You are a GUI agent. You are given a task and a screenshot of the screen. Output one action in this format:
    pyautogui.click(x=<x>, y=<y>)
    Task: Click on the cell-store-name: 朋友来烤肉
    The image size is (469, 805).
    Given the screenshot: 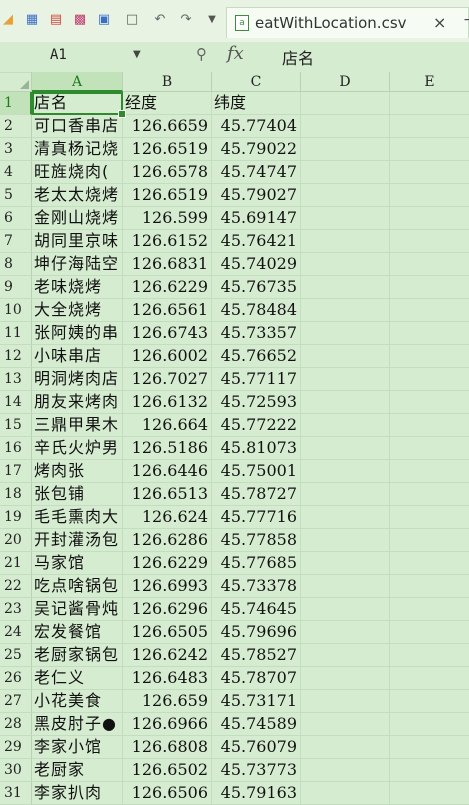 What is the action you would take?
    pyautogui.click(x=77, y=402)
    